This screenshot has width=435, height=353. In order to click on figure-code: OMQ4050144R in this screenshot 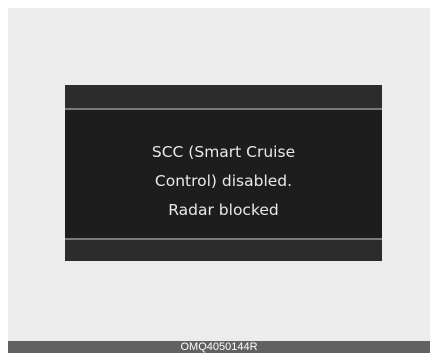, I will do `click(219, 347)`.